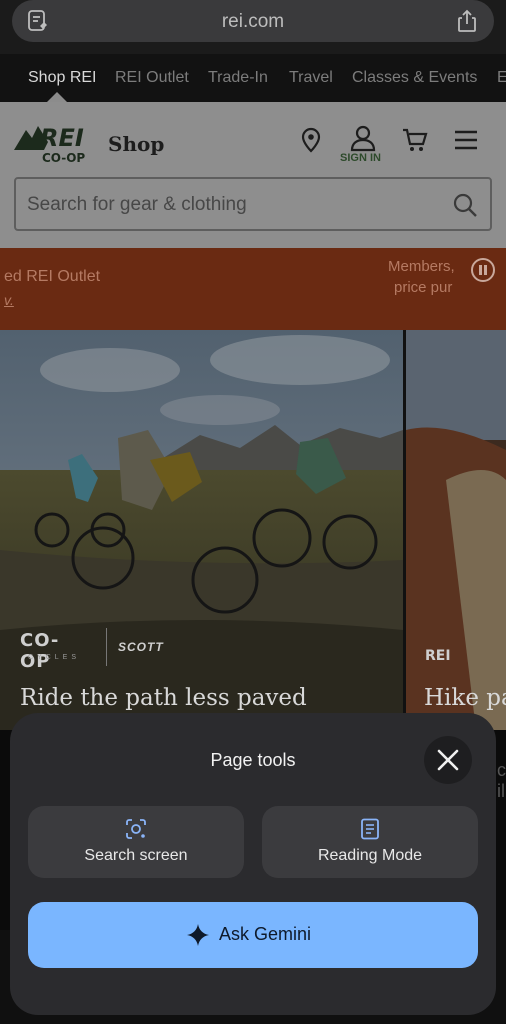  I want to click on gemini-sparkle-icon, so click(198, 935).